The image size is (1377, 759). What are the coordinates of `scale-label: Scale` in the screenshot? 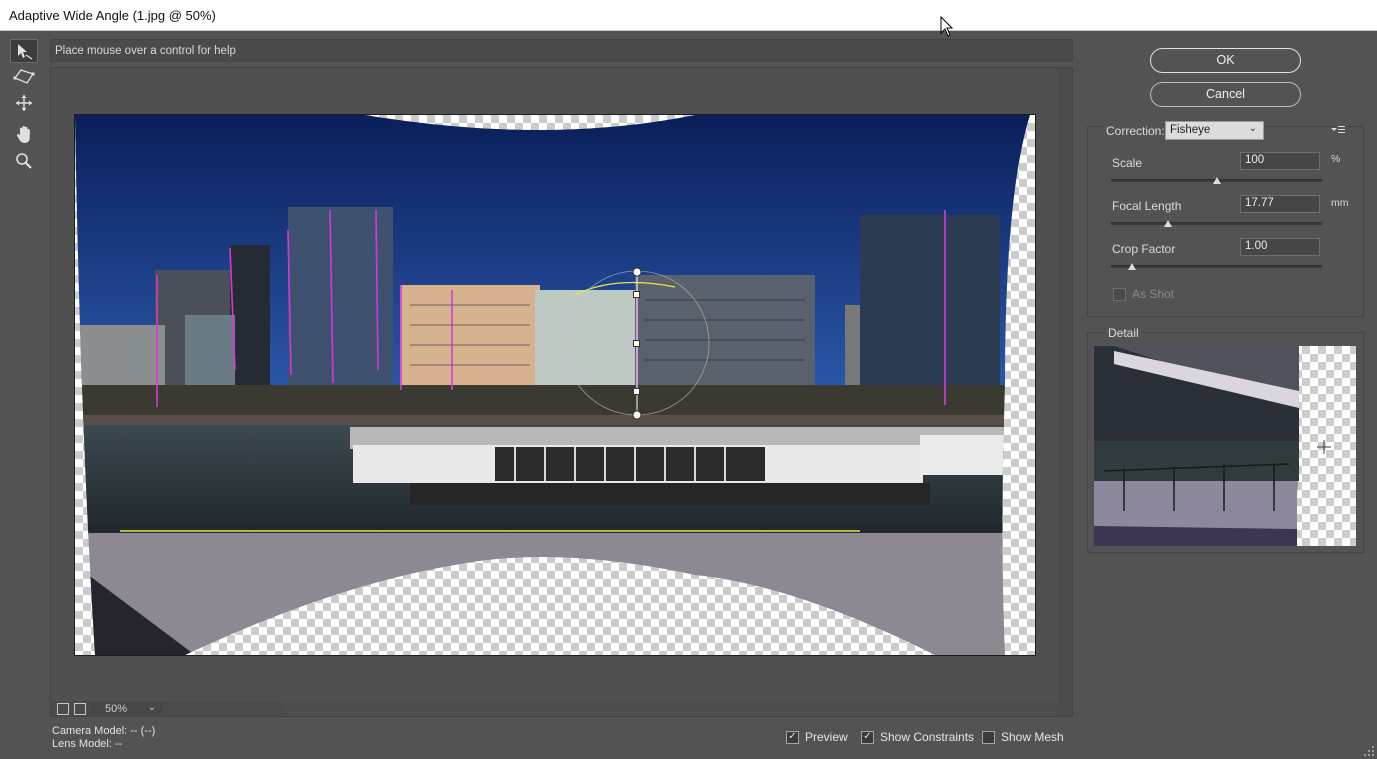 It's located at (1127, 163).